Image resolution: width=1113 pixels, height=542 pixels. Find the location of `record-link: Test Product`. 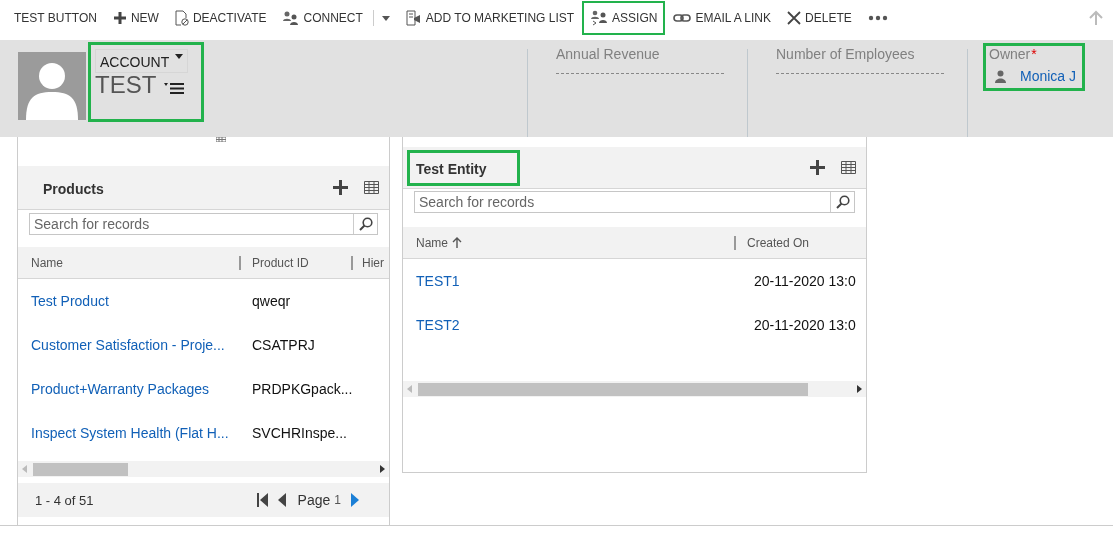

record-link: Test Product is located at coordinates (135, 301).